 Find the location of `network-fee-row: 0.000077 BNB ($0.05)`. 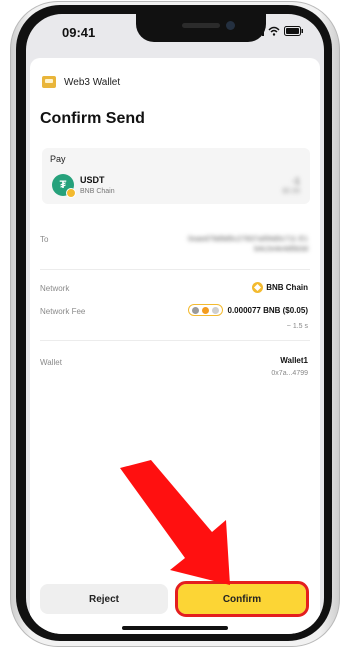

network-fee-row: 0.000077 BNB ($0.05) is located at coordinates (248, 310).